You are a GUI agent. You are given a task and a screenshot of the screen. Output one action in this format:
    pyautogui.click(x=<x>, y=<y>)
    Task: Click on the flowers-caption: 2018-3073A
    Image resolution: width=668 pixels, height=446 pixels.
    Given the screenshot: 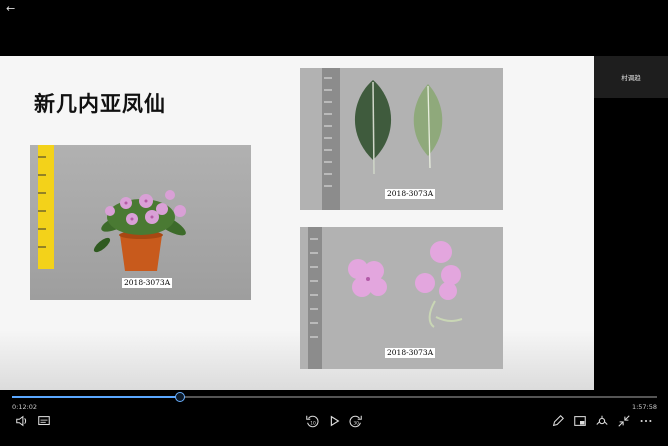 What is the action you would take?
    pyautogui.click(x=410, y=353)
    